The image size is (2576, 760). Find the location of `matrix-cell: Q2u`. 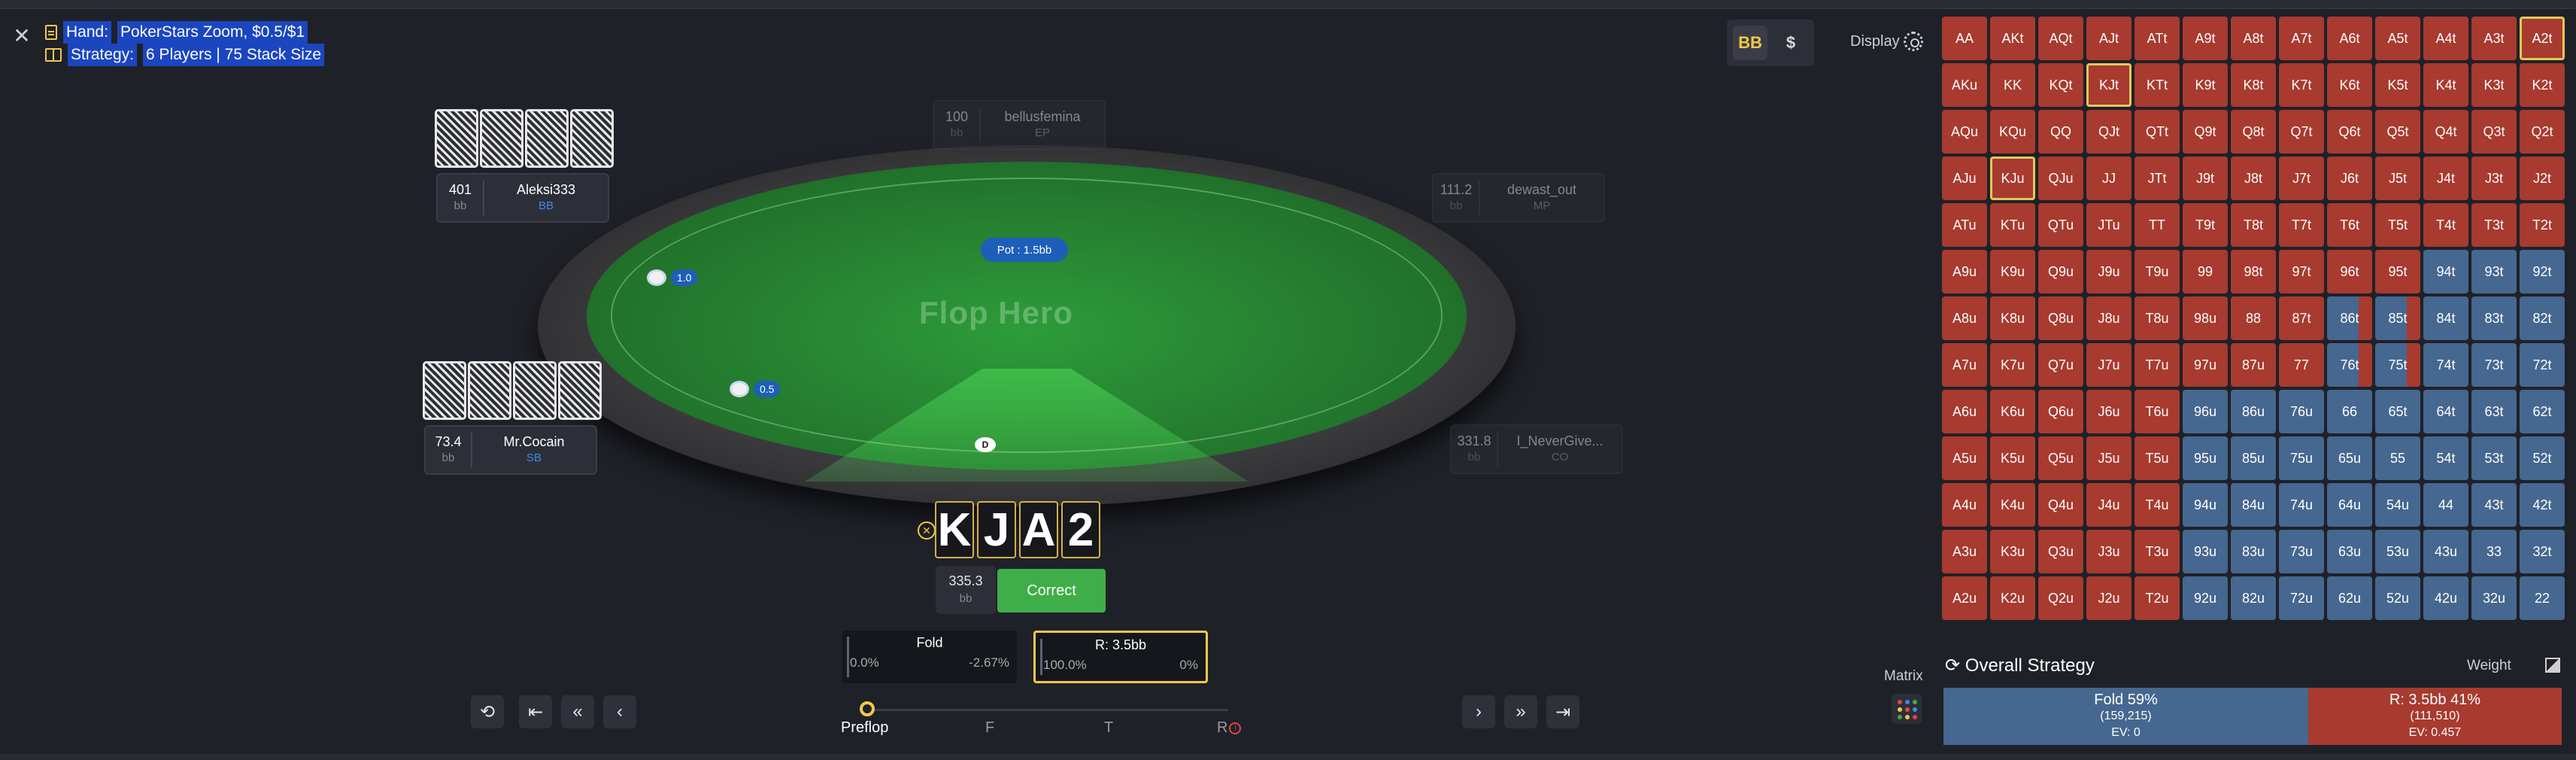

matrix-cell: Q2u is located at coordinates (2060, 598).